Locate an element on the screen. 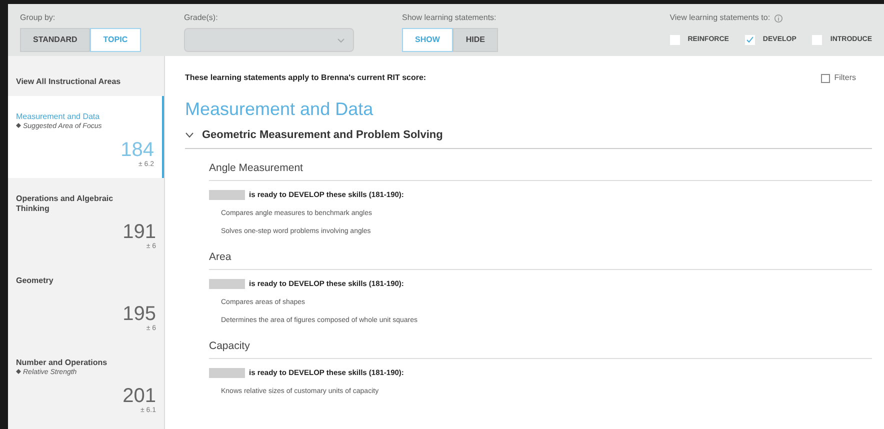 Image resolution: width=884 pixels, height=429 pixels. area-name: Measurement and Data is located at coordinates (58, 117).